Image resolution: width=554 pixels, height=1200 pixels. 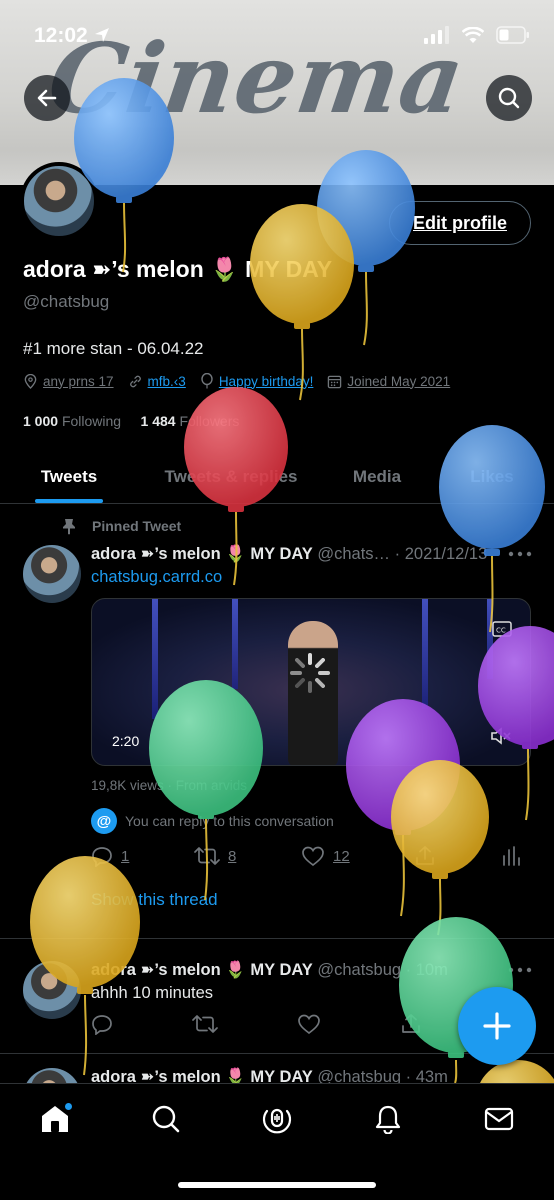 I want to click on nav-messages, so click(x=499, y=1119).